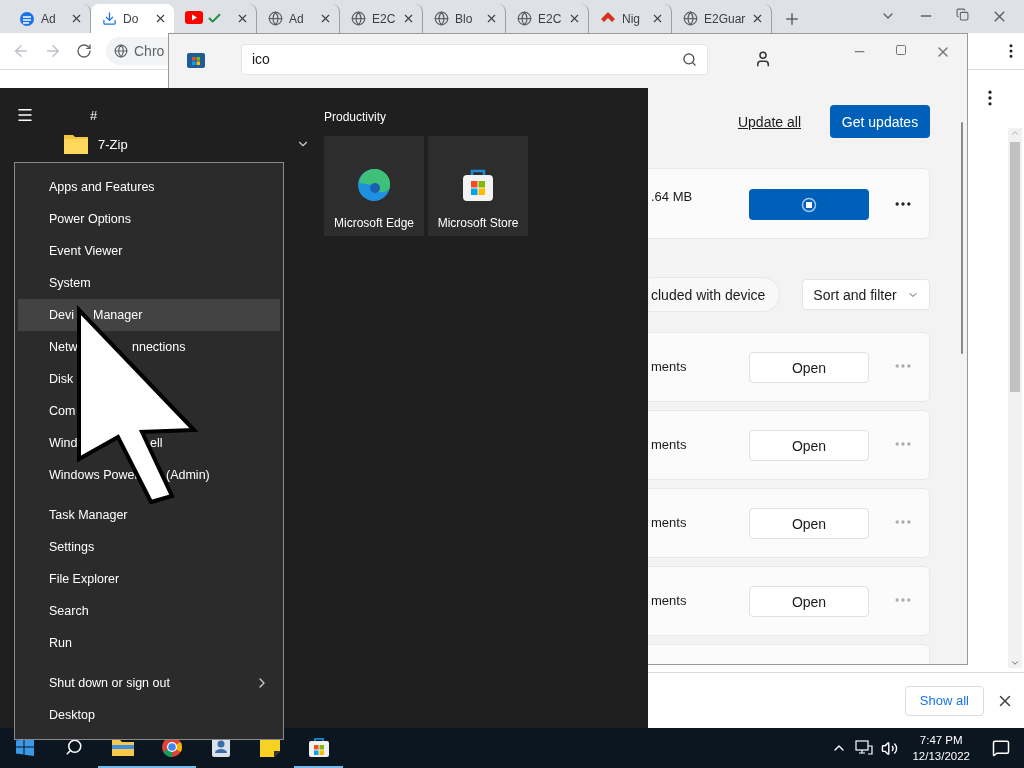 Image resolution: width=1024 pixels, height=768 pixels. What do you see at coordinates (149, 251) in the screenshot?
I see `menu-item: Event Viewer` at bounding box center [149, 251].